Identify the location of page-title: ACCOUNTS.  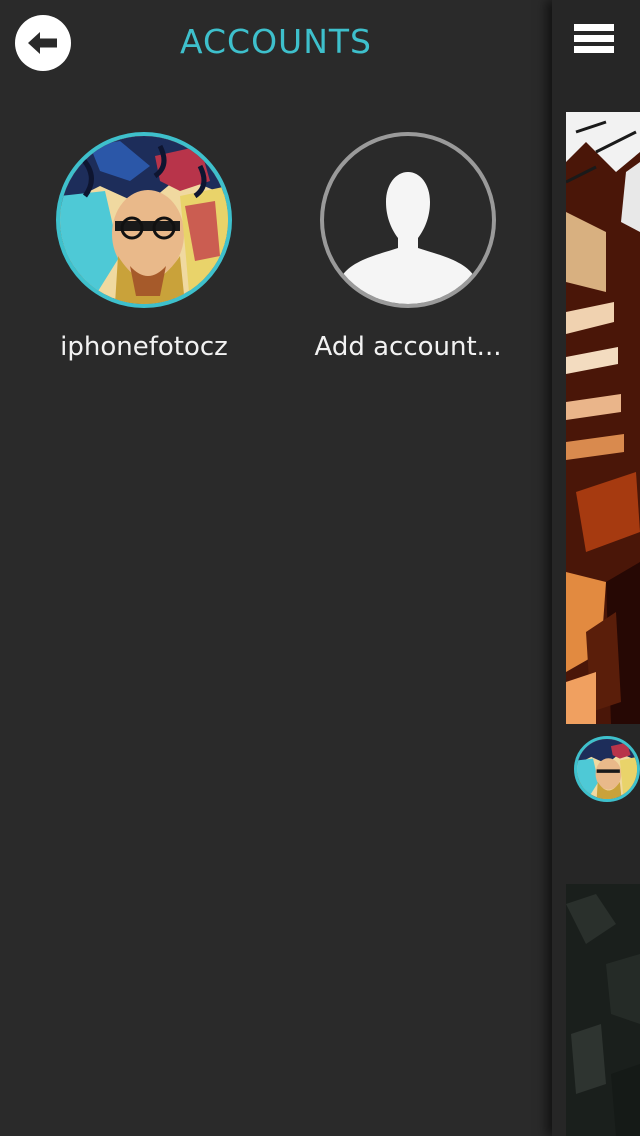
(276, 41).